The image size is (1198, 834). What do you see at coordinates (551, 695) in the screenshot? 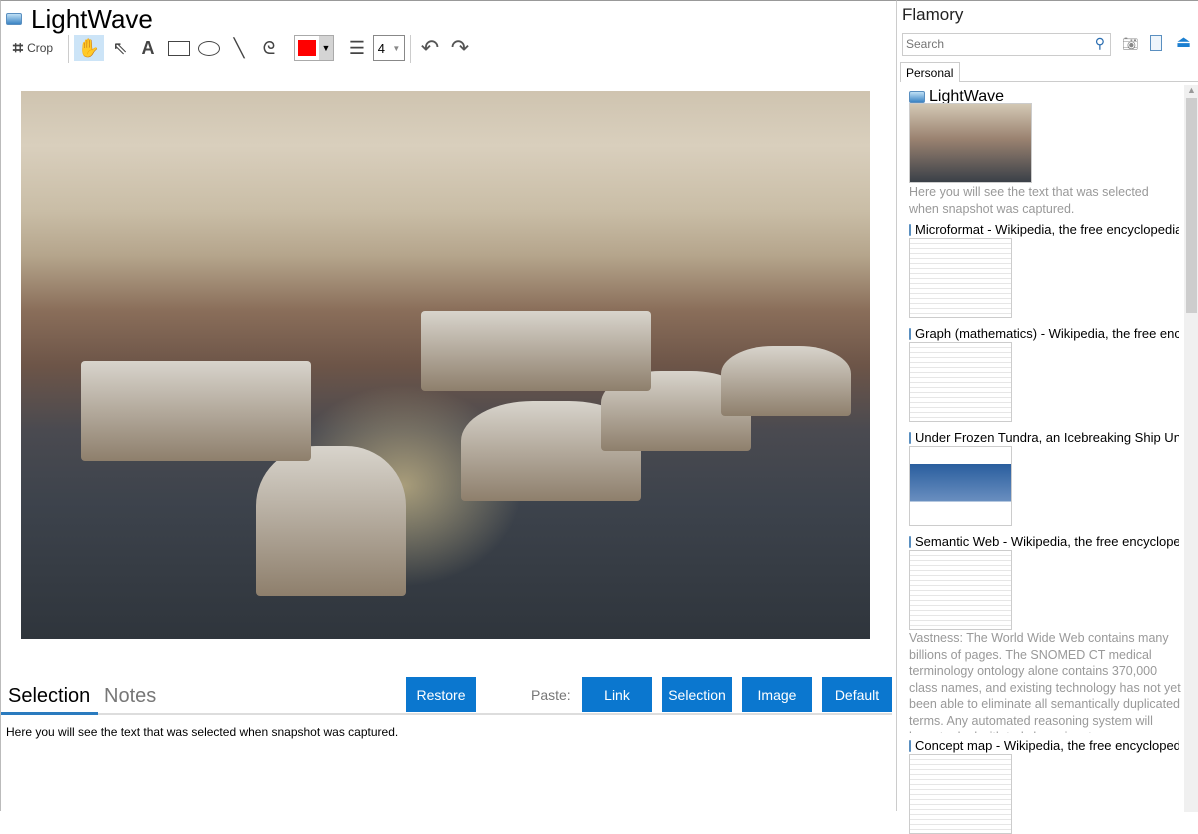
I see `paste-label: Paste:` at bounding box center [551, 695].